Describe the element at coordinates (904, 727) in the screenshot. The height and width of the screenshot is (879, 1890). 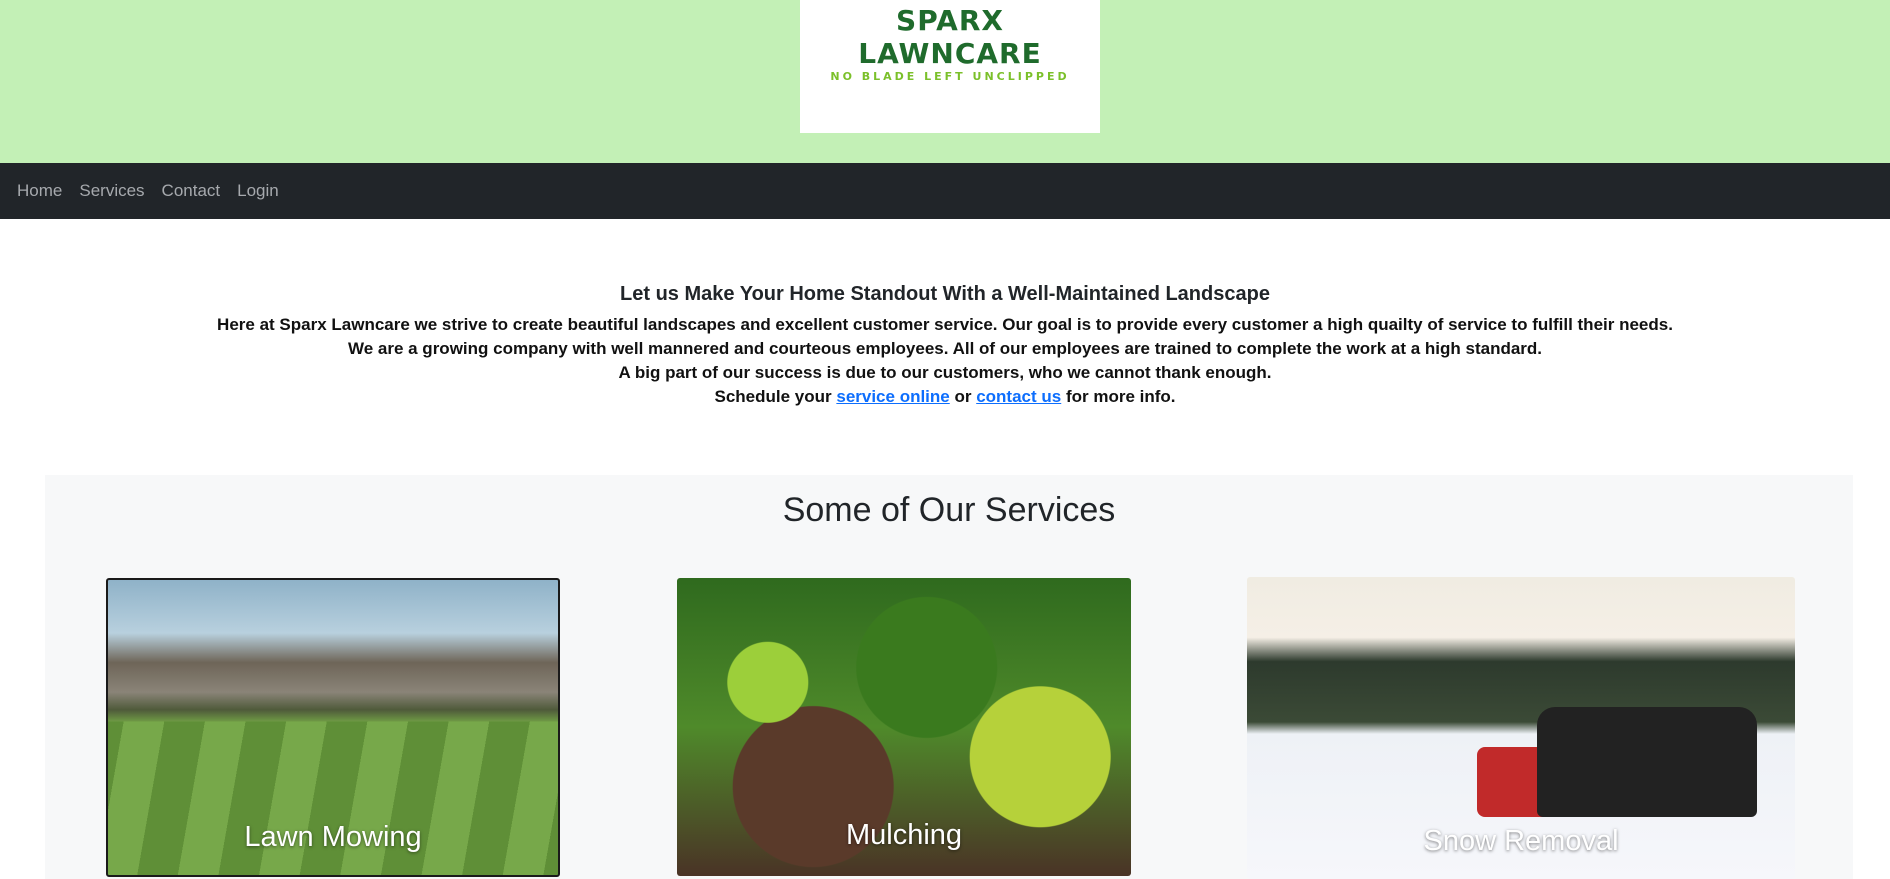
I see `service-card-mulching: Mulching` at that location.